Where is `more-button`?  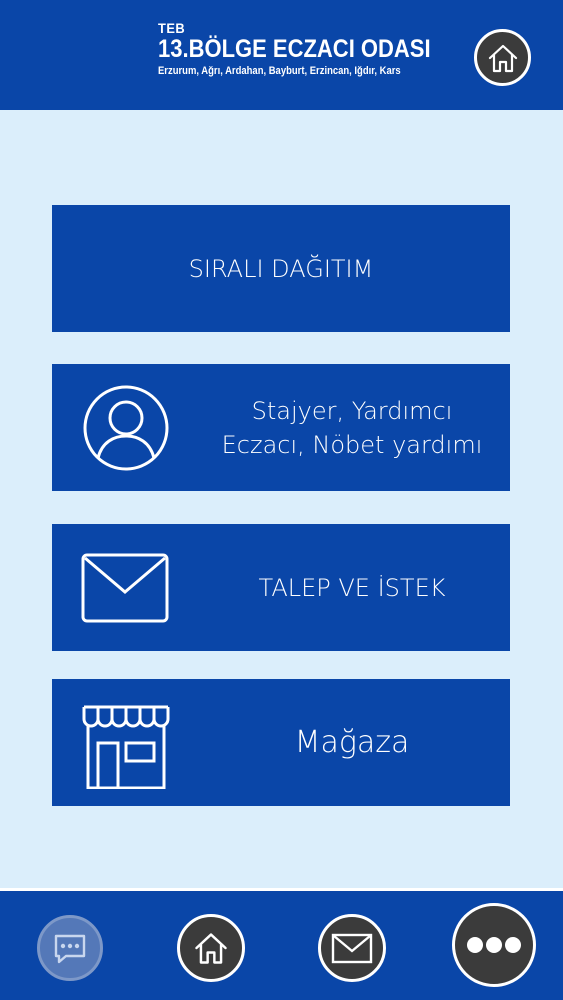 more-button is located at coordinates (494, 945).